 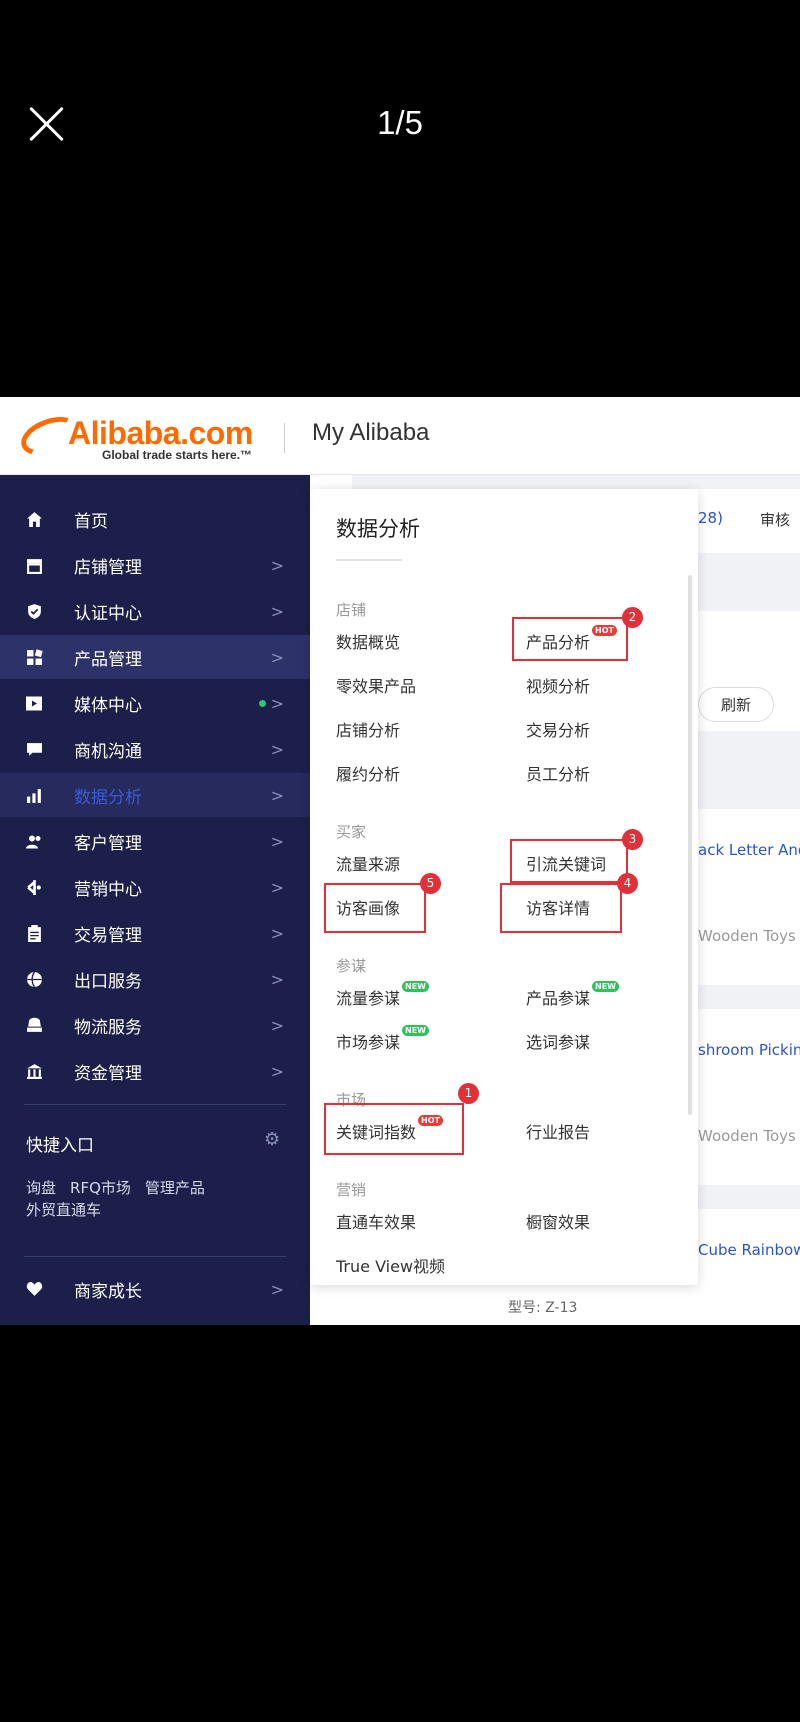 What do you see at coordinates (632, 839) in the screenshot?
I see `annotation-number: 3` at bounding box center [632, 839].